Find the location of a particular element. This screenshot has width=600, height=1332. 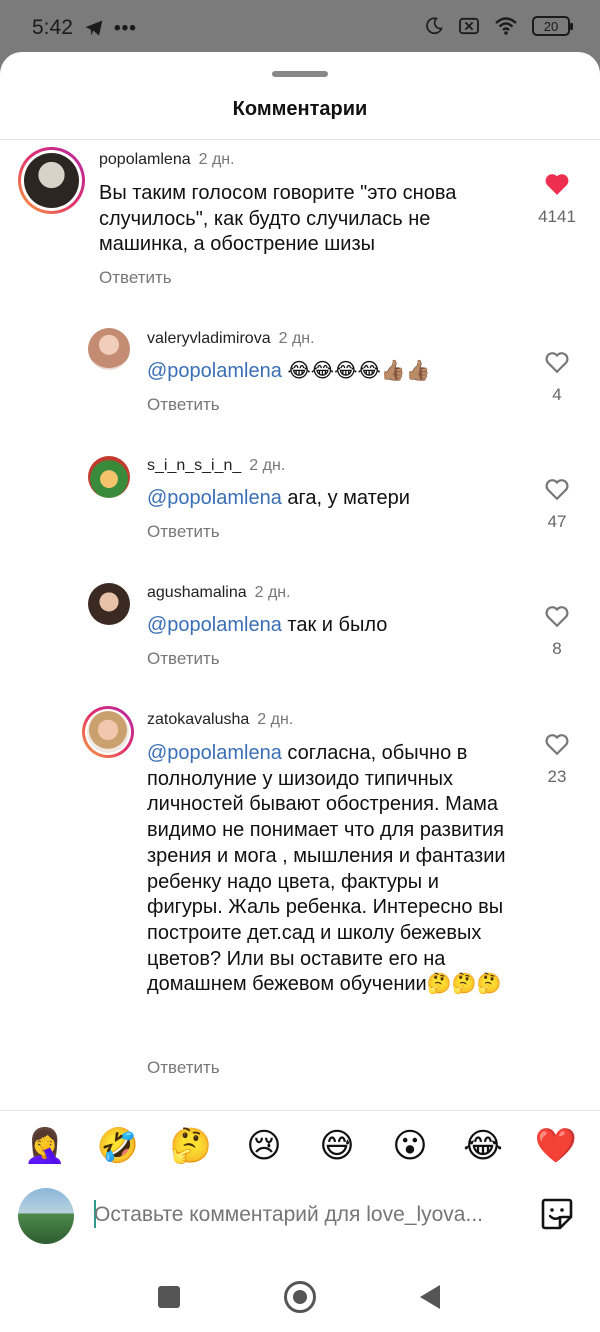

like-count: 47 is located at coordinates (557, 521).